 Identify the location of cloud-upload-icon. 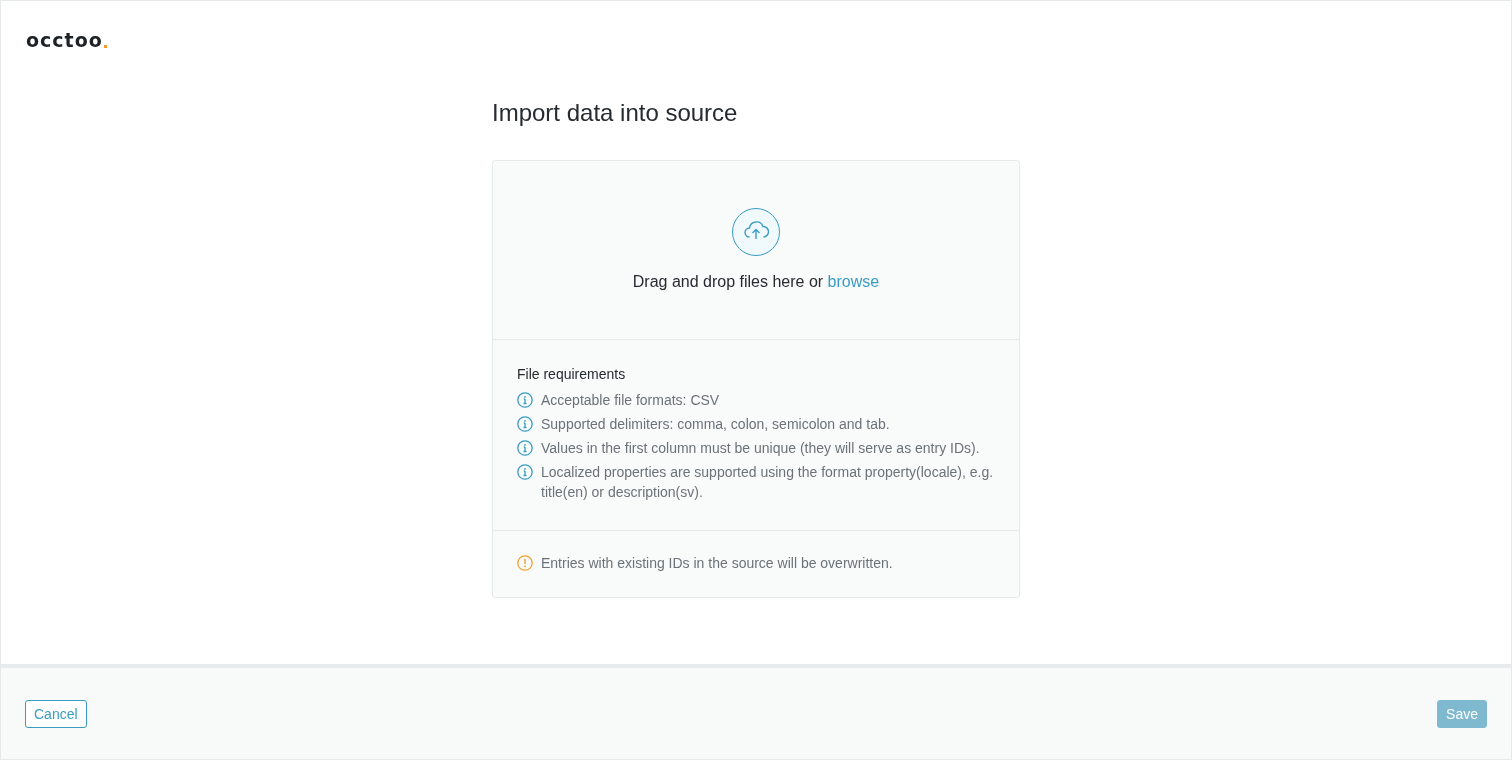
(756, 232).